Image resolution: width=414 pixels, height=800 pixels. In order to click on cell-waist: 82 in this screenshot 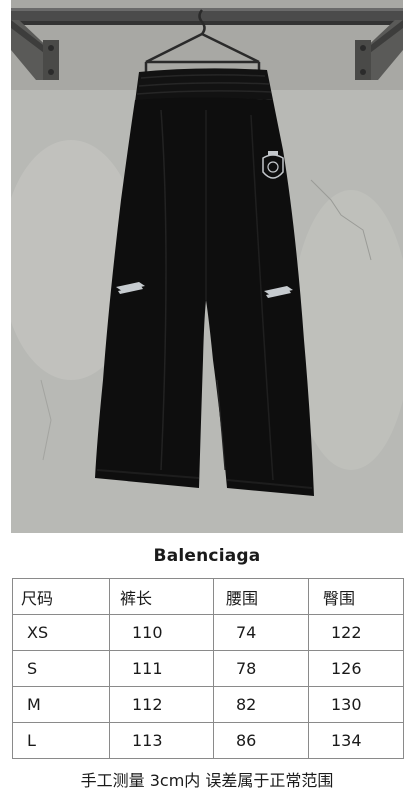, I will do `click(261, 704)`.